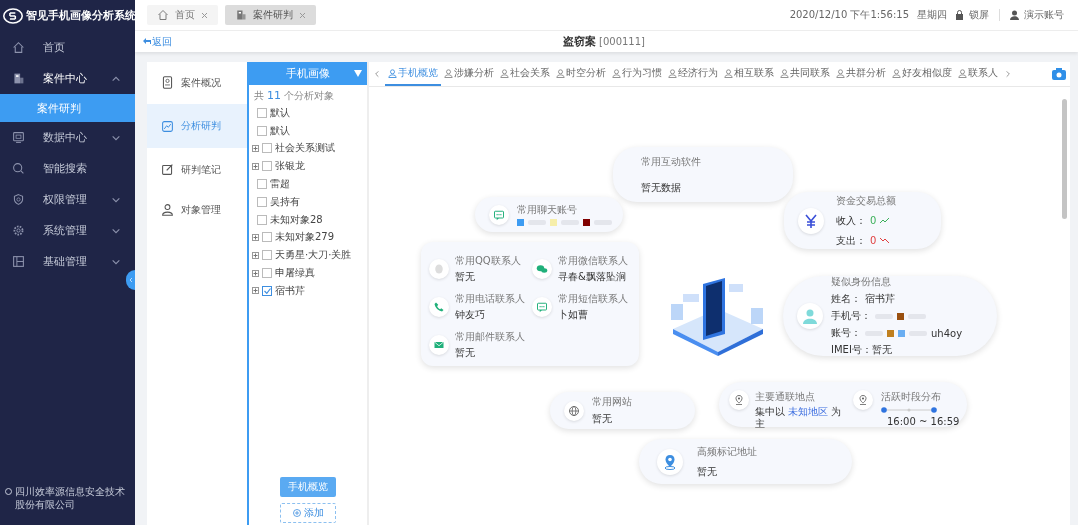 This screenshot has width=1078, height=525. I want to click on card-value: 暂无数据, so click(661, 187).